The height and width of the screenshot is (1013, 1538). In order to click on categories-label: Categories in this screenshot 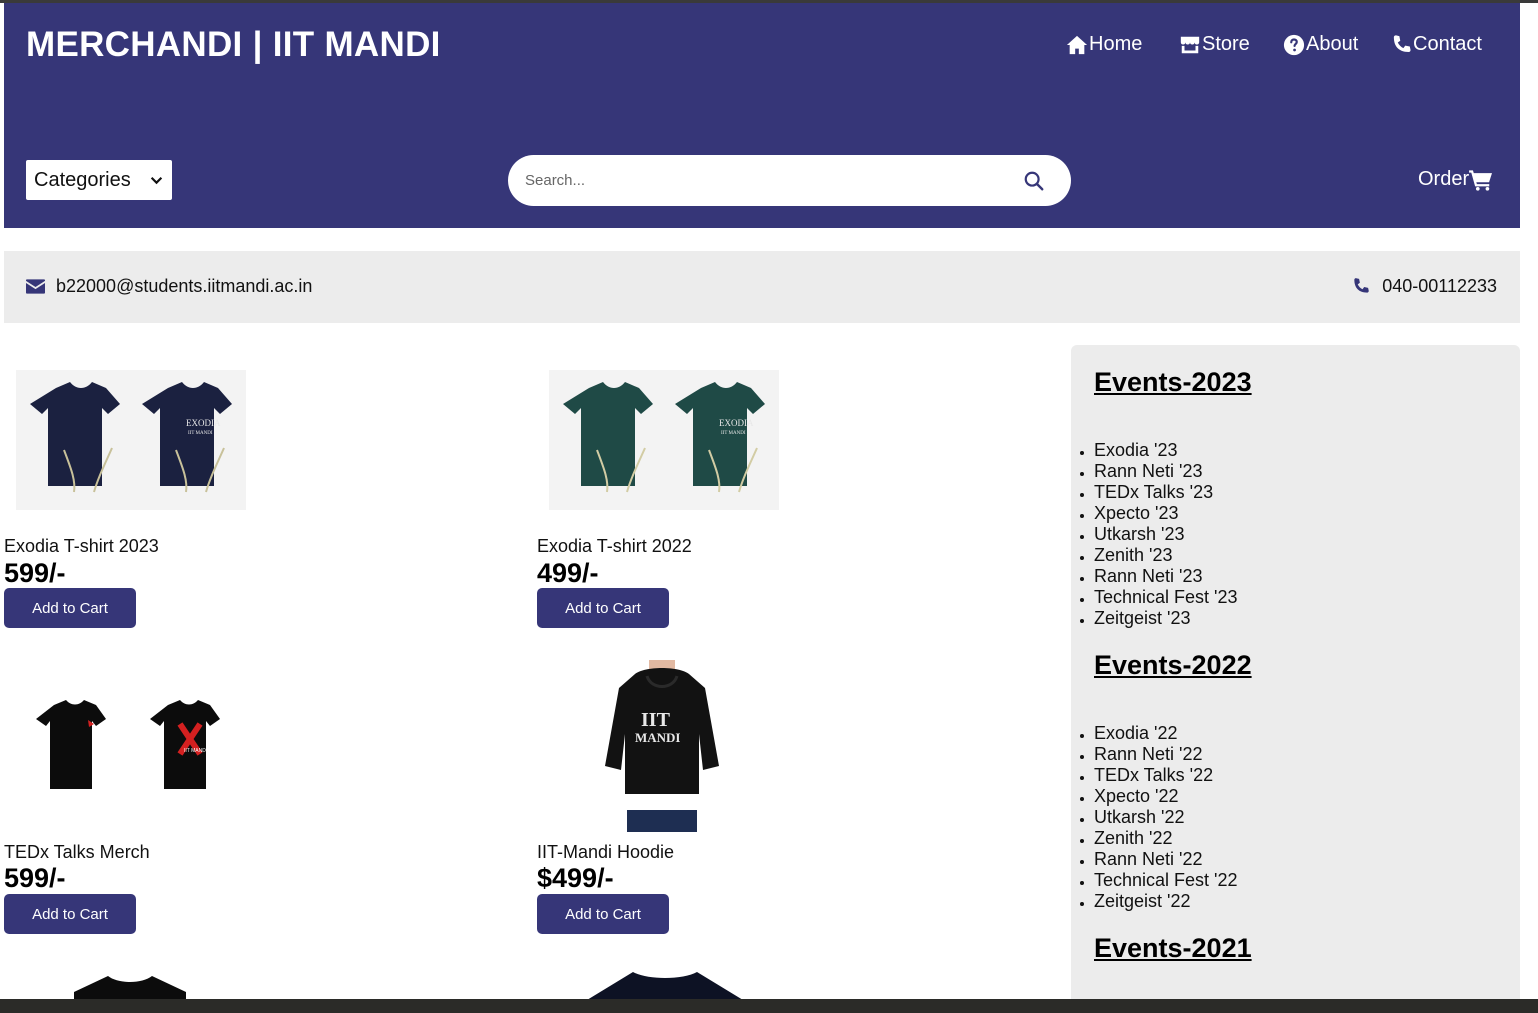, I will do `click(82, 179)`.